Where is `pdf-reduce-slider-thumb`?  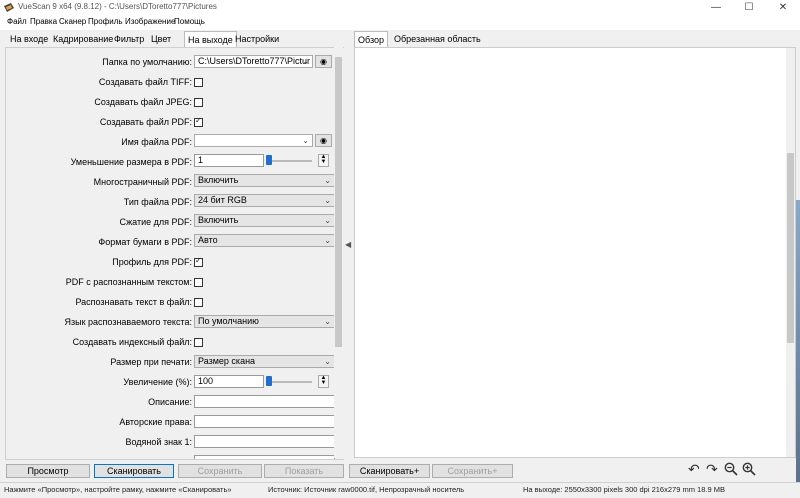
pdf-reduce-slider-thumb is located at coordinates (269, 160).